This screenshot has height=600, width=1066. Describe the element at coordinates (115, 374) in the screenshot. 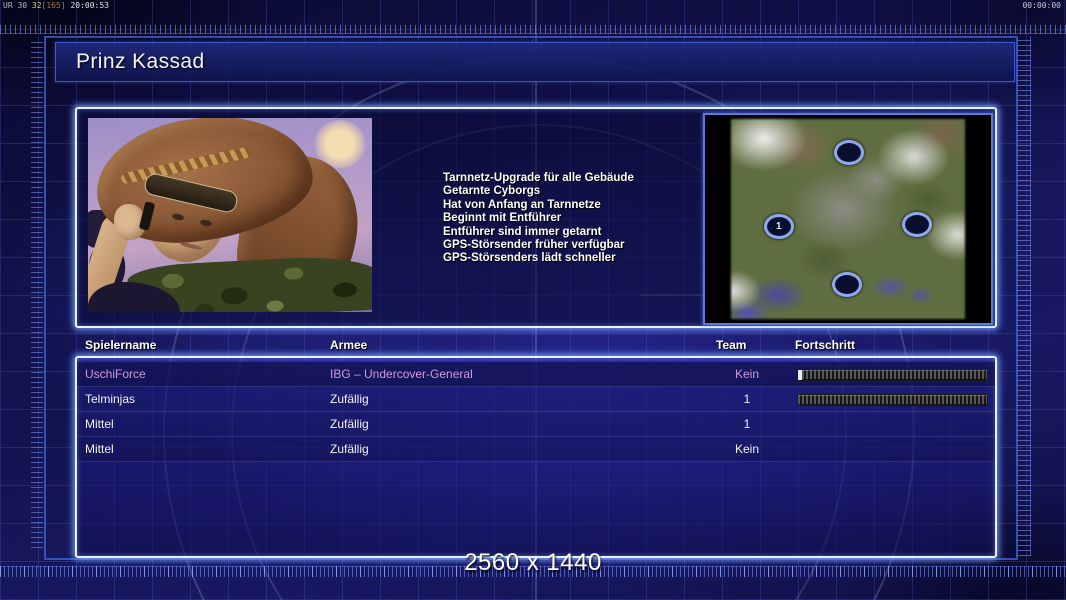

I see `player-name: UschiForce` at that location.